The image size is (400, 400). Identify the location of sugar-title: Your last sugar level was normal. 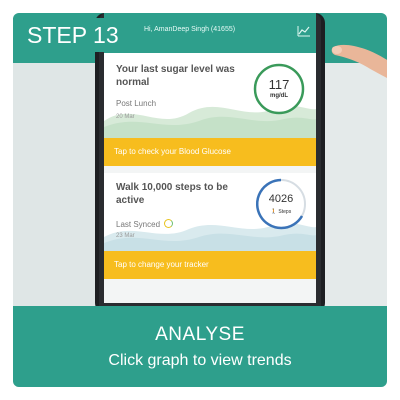
(175, 76).